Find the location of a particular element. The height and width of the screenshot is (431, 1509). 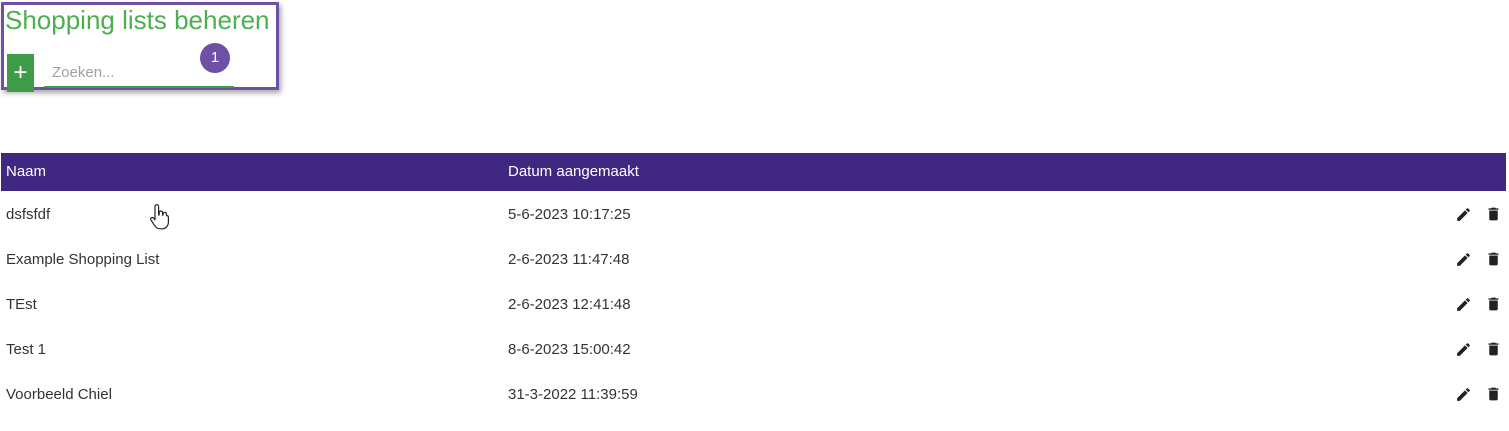

row-date: 2-6-2023 11:47:48 is located at coordinates (569, 259).